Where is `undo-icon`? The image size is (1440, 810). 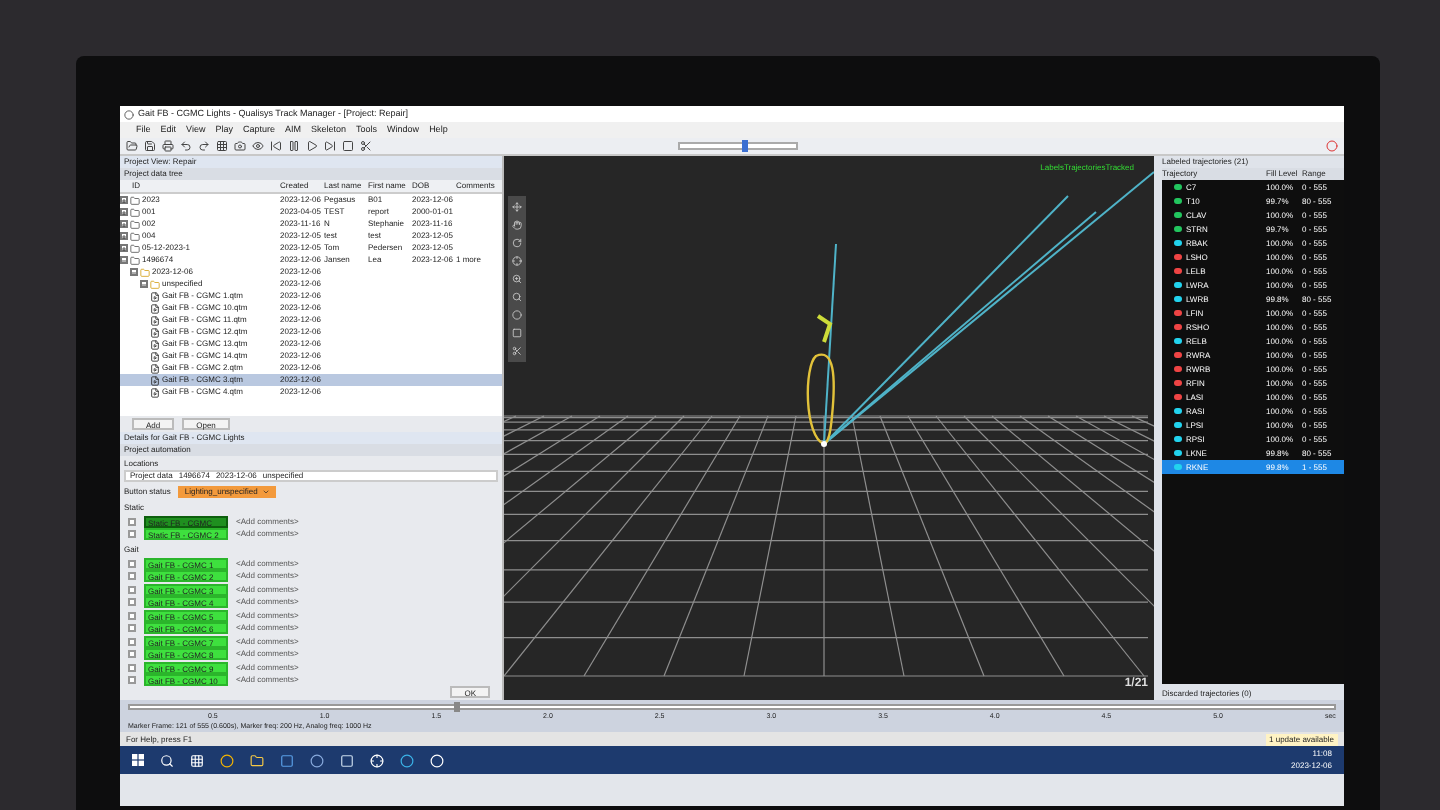
undo-icon is located at coordinates (186, 146).